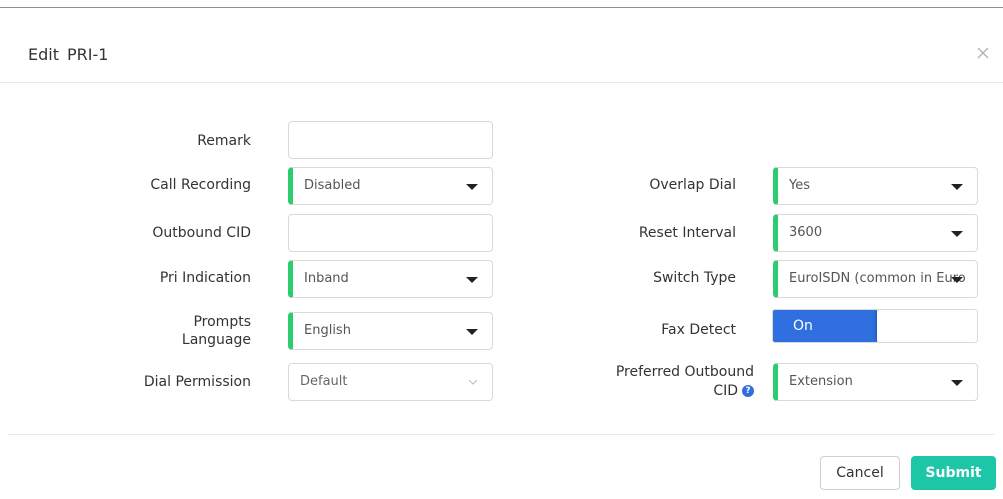 The image size is (1003, 499). I want to click on overlap-dial-value: Yes, so click(799, 185).